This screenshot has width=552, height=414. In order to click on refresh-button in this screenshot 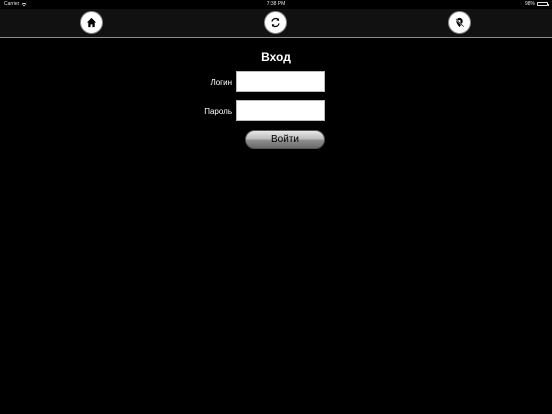, I will do `click(275, 22)`.